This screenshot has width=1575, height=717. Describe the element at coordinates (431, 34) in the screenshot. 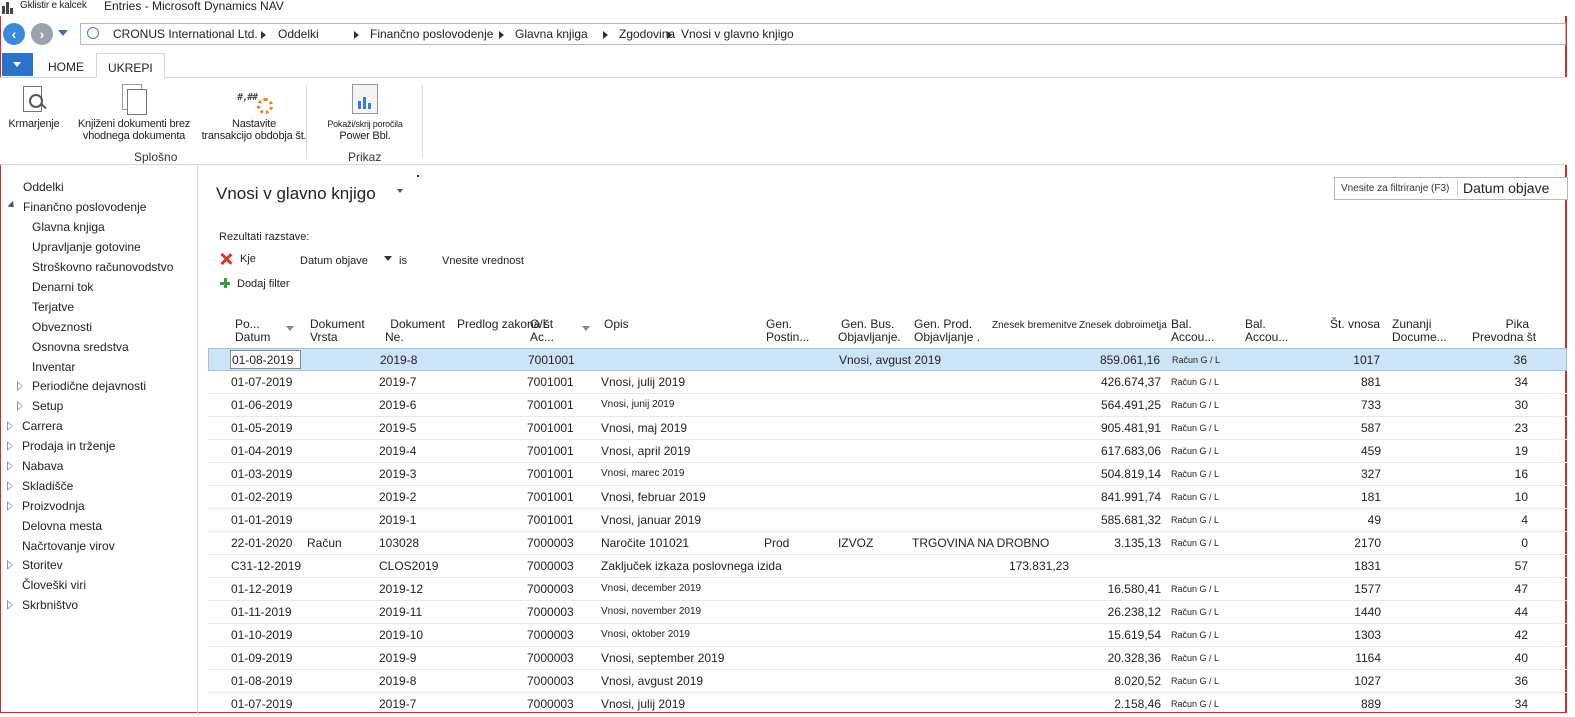

I see `breadcrumb-finance: Finančno poslovodenje` at that location.